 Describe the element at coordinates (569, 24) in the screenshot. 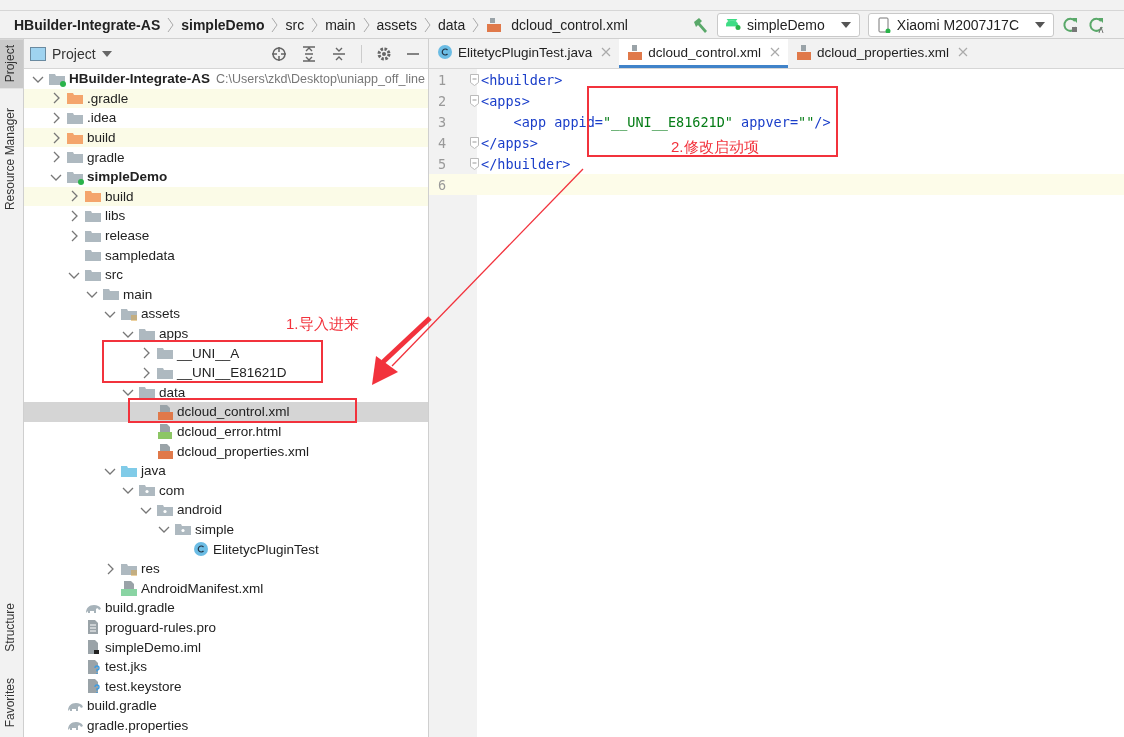

I see `breadcrumb-item: dcloud_control.xml` at that location.